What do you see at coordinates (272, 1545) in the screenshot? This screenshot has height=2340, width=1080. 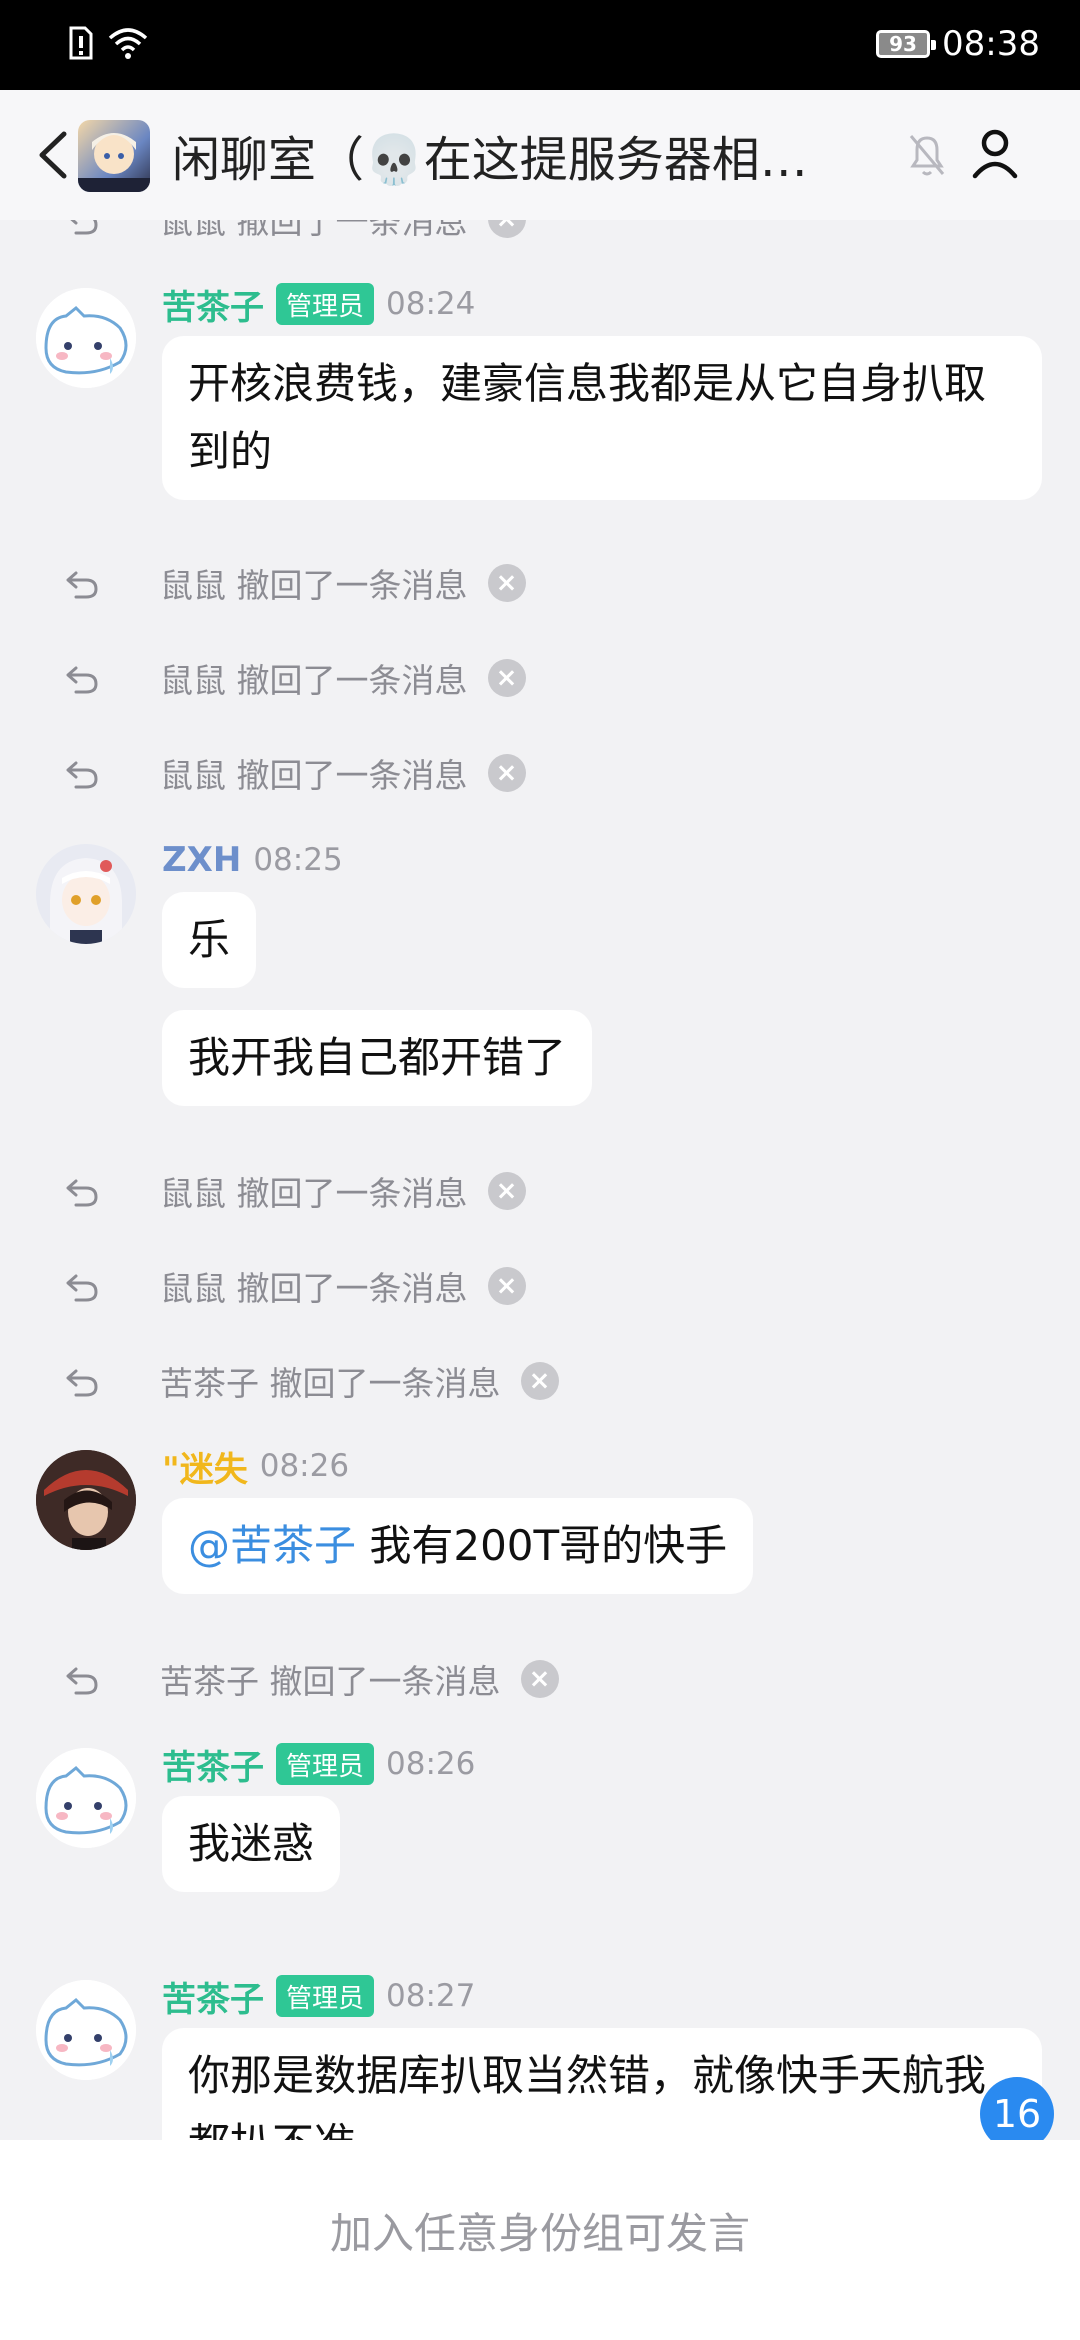 I see `mention-link: @苦茶子` at bounding box center [272, 1545].